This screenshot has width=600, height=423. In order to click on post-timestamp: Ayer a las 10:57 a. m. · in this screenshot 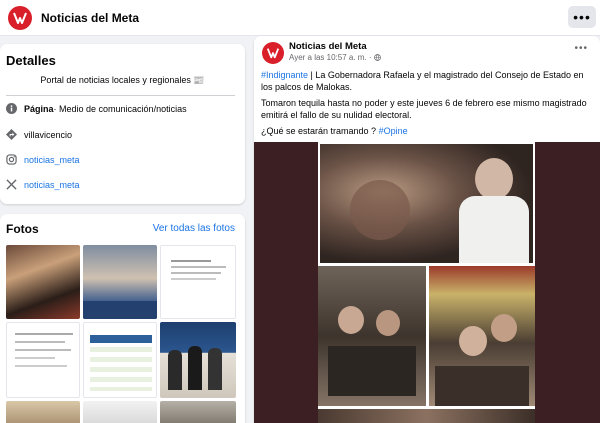, I will do `click(335, 57)`.